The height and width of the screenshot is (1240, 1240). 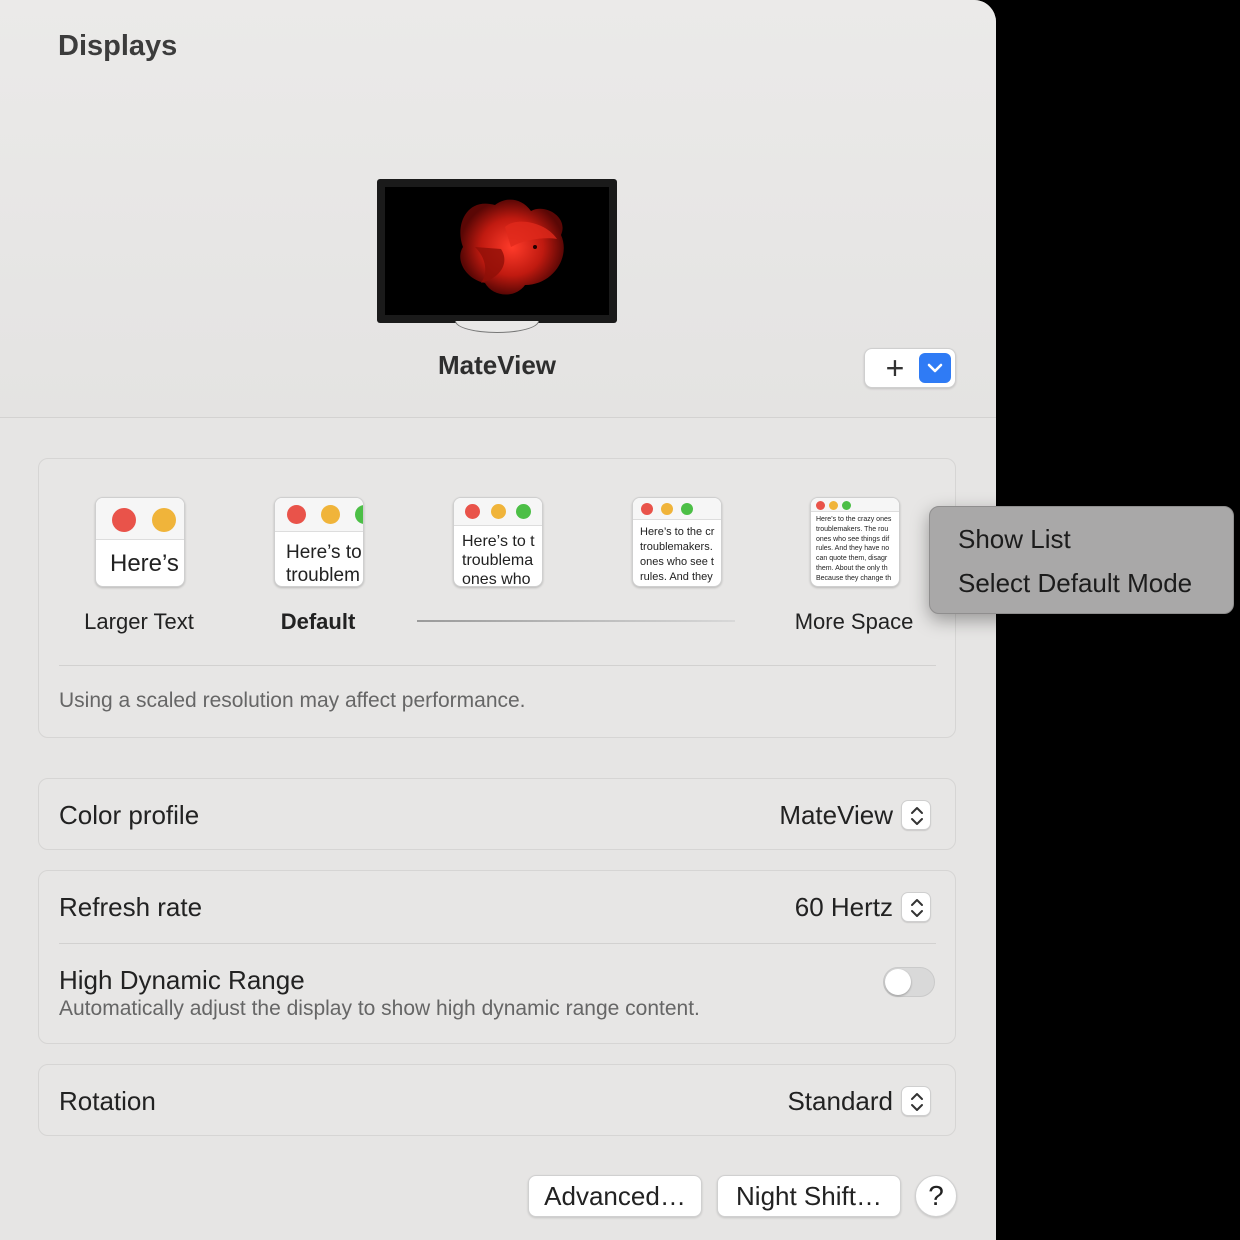 What do you see at coordinates (107, 1101) in the screenshot?
I see `rotation-label: Rotation` at bounding box center [107, 1101].